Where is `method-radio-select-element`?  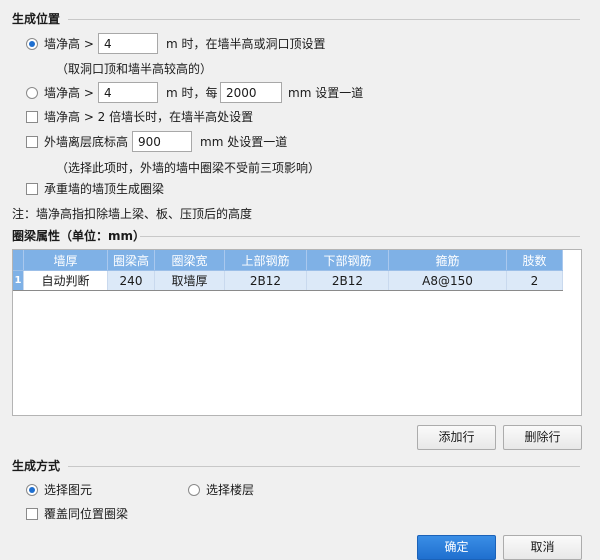 method-radio-select-element is located at coordinates (32, 490).